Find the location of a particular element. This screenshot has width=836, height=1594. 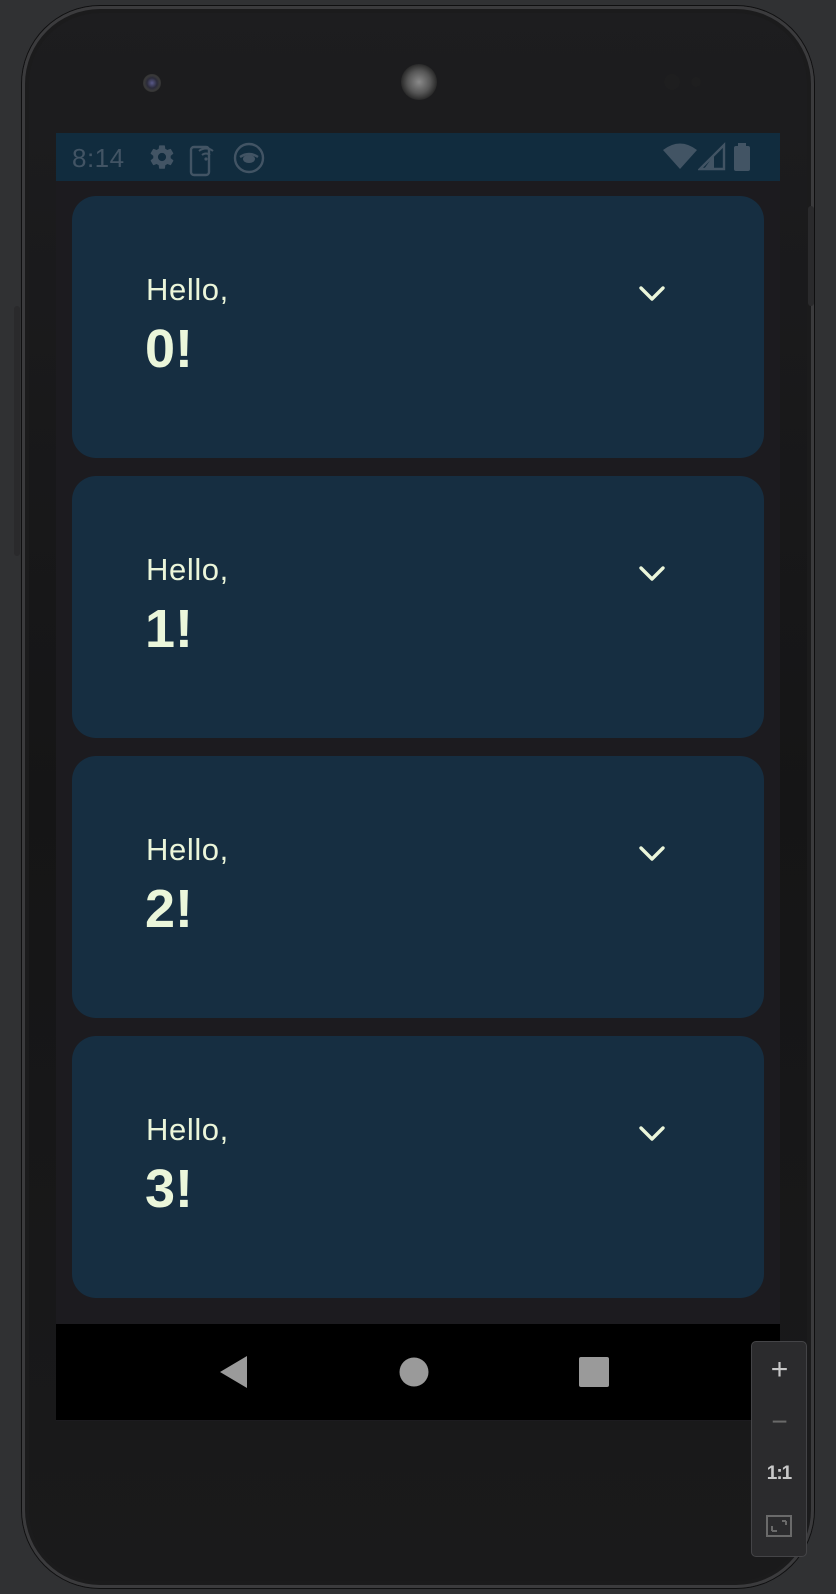

zoom-in-button: + is located at coordinates (779, 1370).